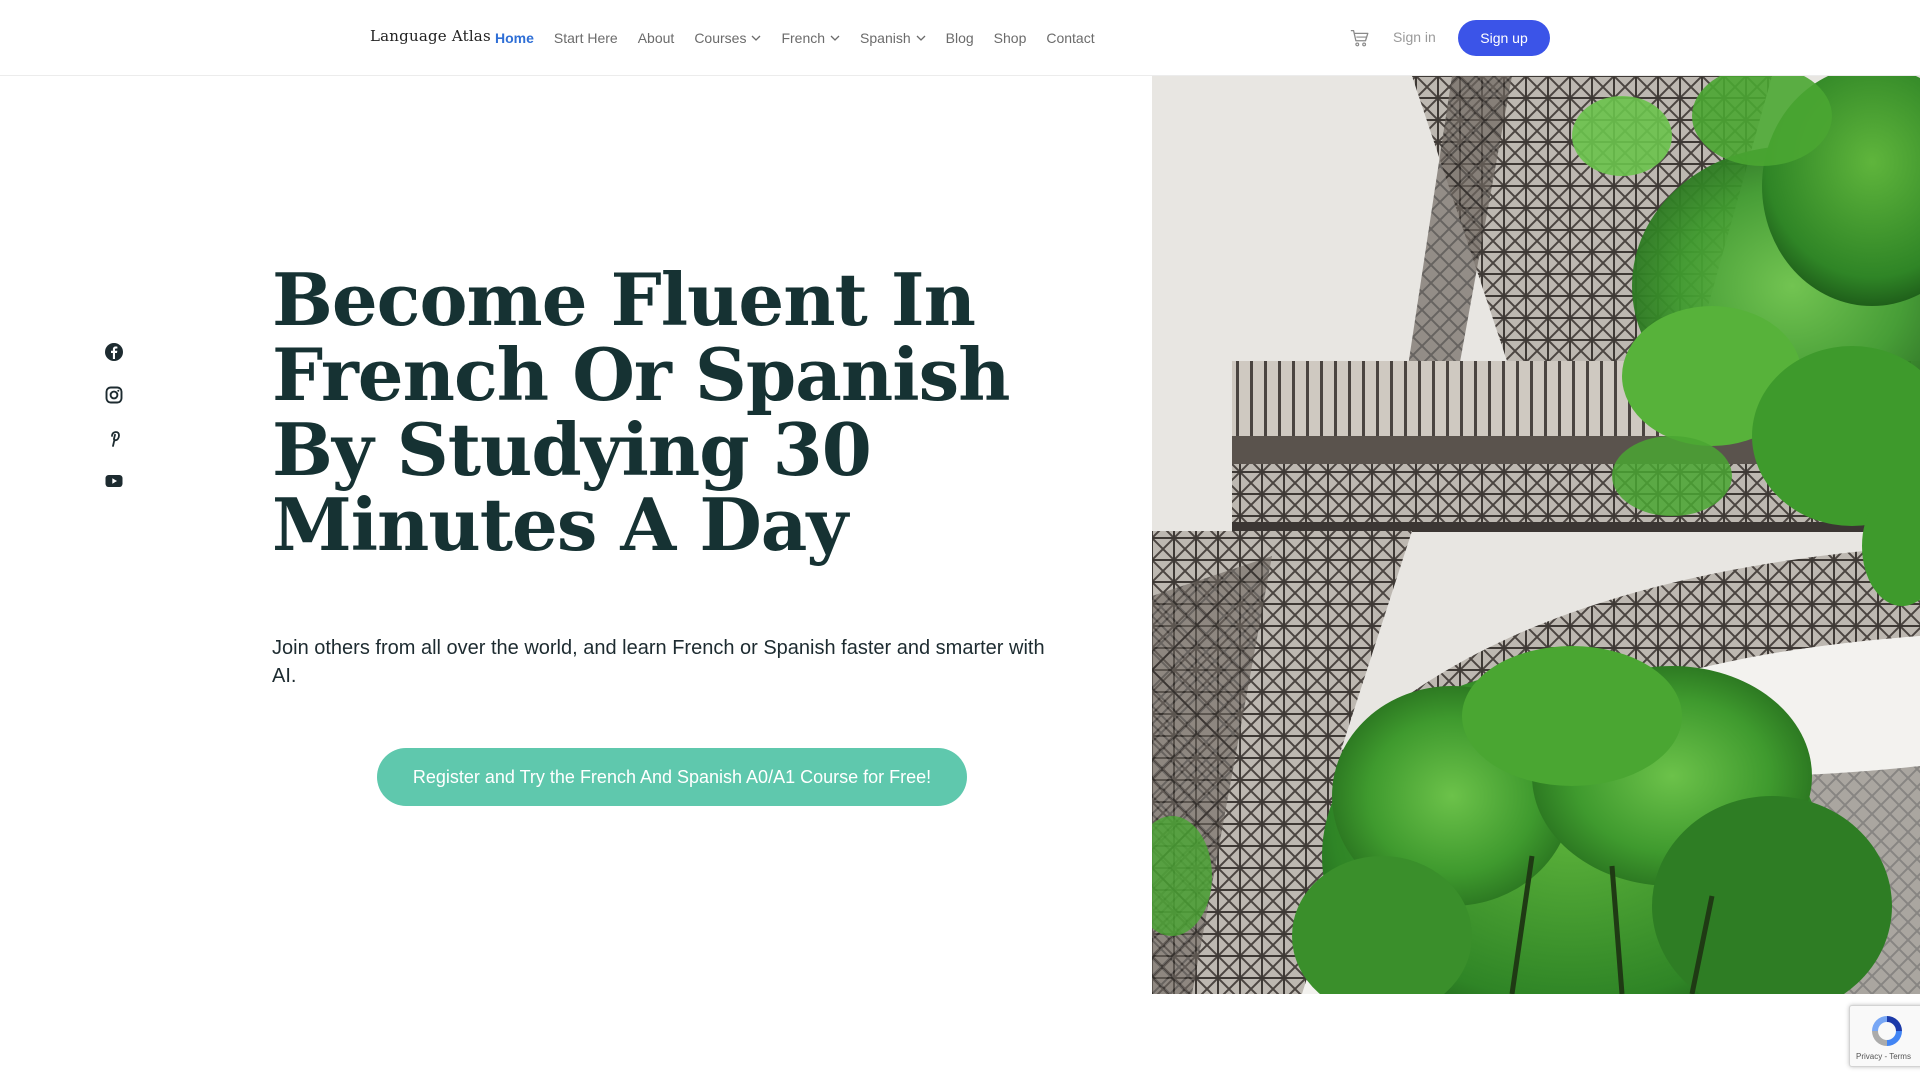 This screenshot has height=1080, width=1920. I want to click on nav-item-french: French, so click(810, 38).